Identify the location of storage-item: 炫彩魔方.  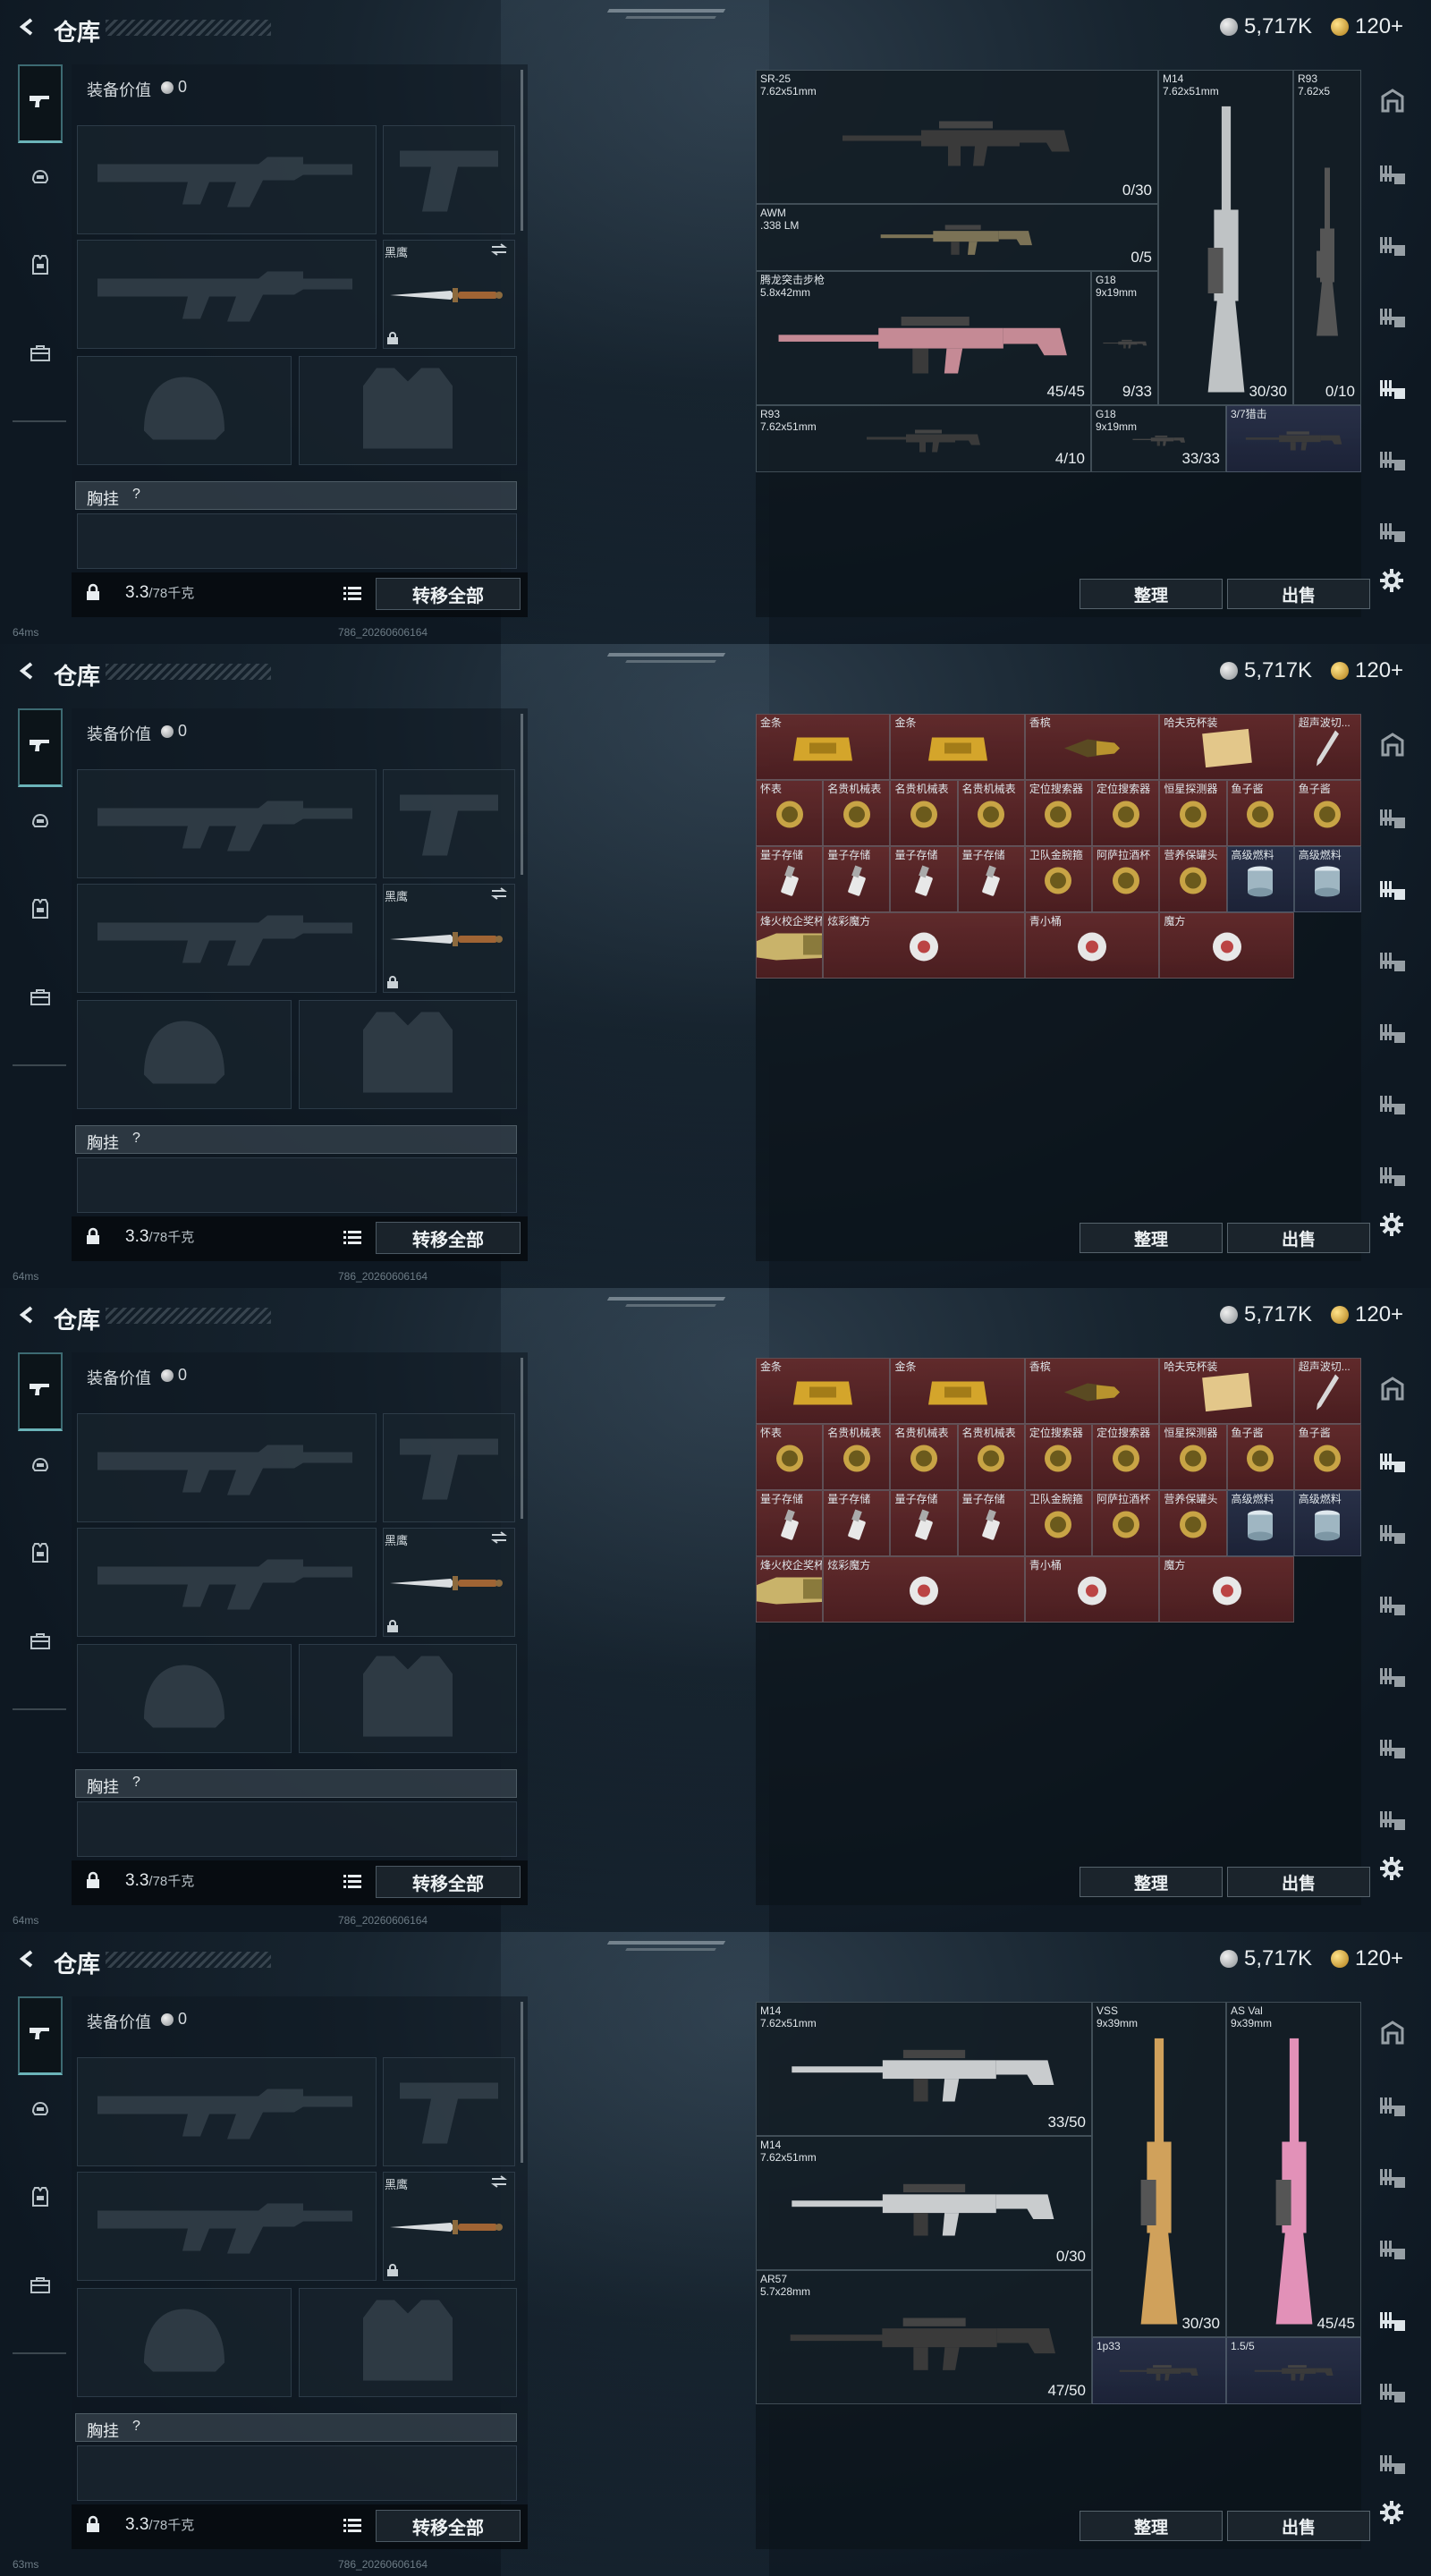
(924, 945).